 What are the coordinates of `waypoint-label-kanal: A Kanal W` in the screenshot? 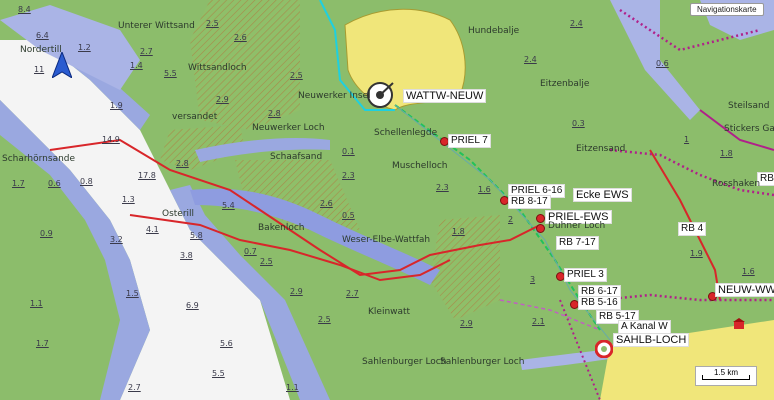 It's located at (644, 327).